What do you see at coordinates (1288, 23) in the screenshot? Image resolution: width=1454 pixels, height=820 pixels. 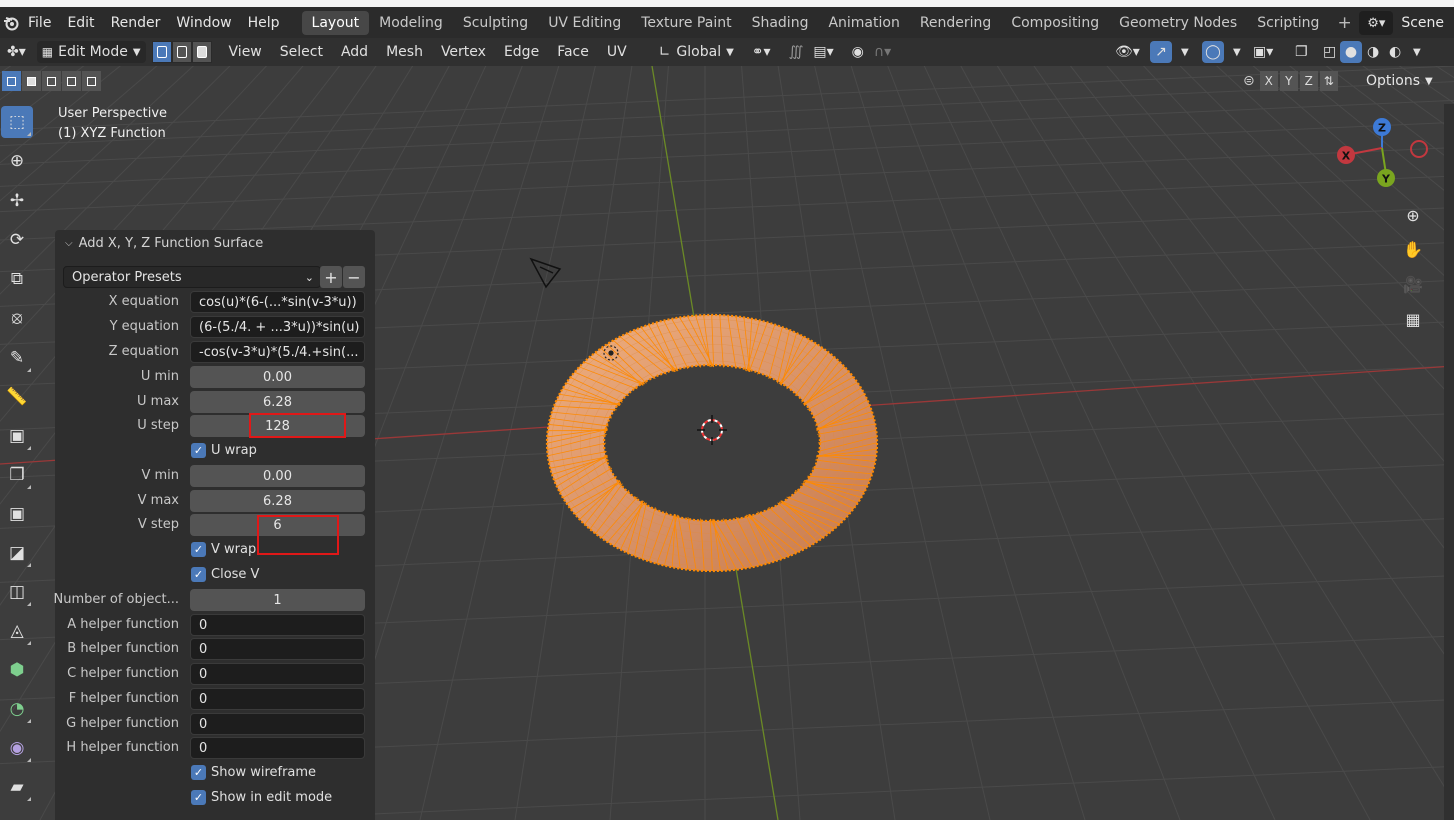 I see `tab-scripting: Scripting` at bounding box center [1288, 23].